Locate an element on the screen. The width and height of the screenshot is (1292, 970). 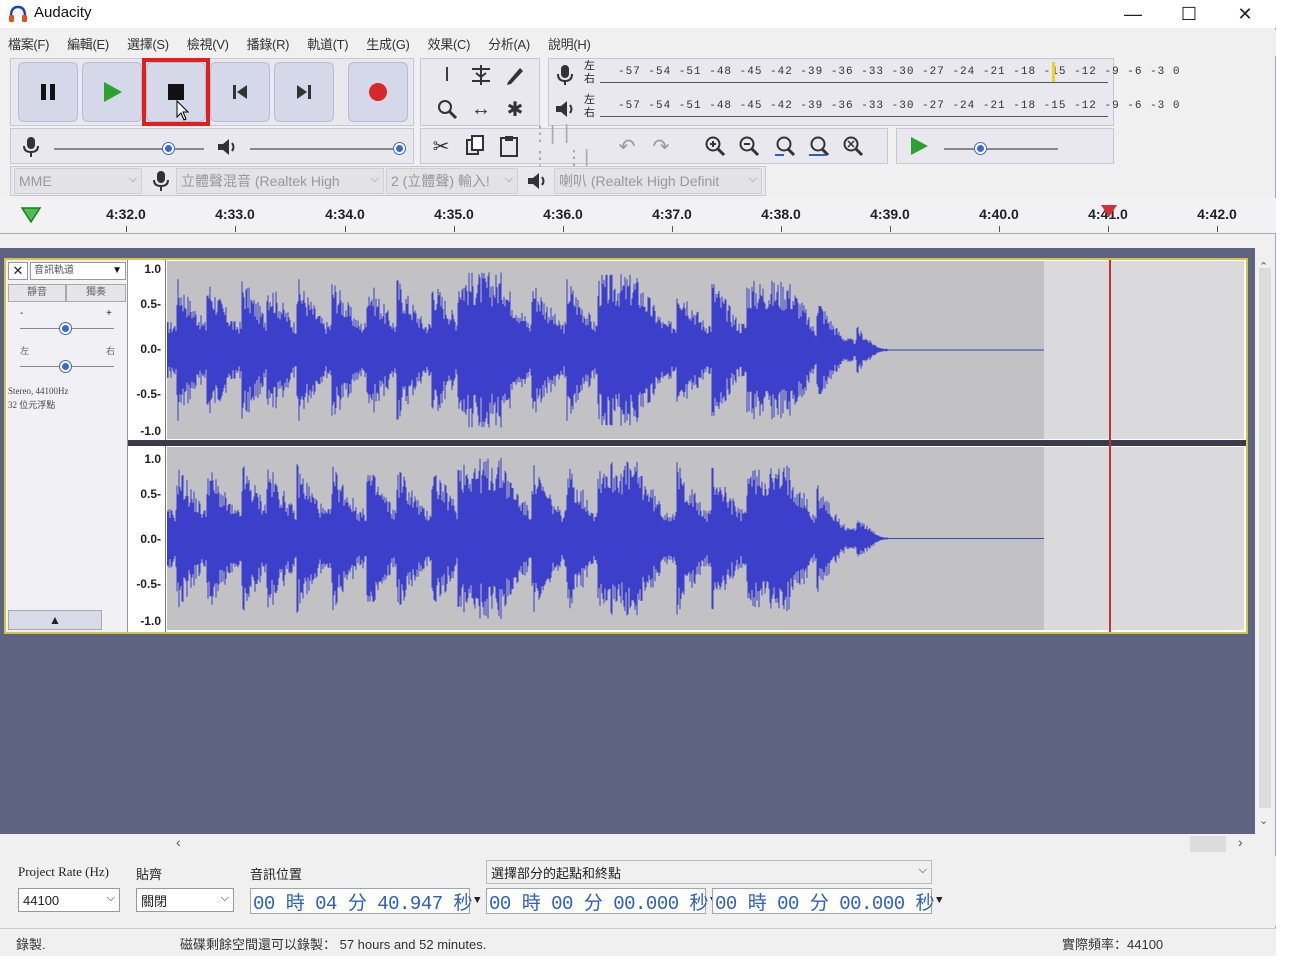
gain-knob is located at coordinates (65, 328).